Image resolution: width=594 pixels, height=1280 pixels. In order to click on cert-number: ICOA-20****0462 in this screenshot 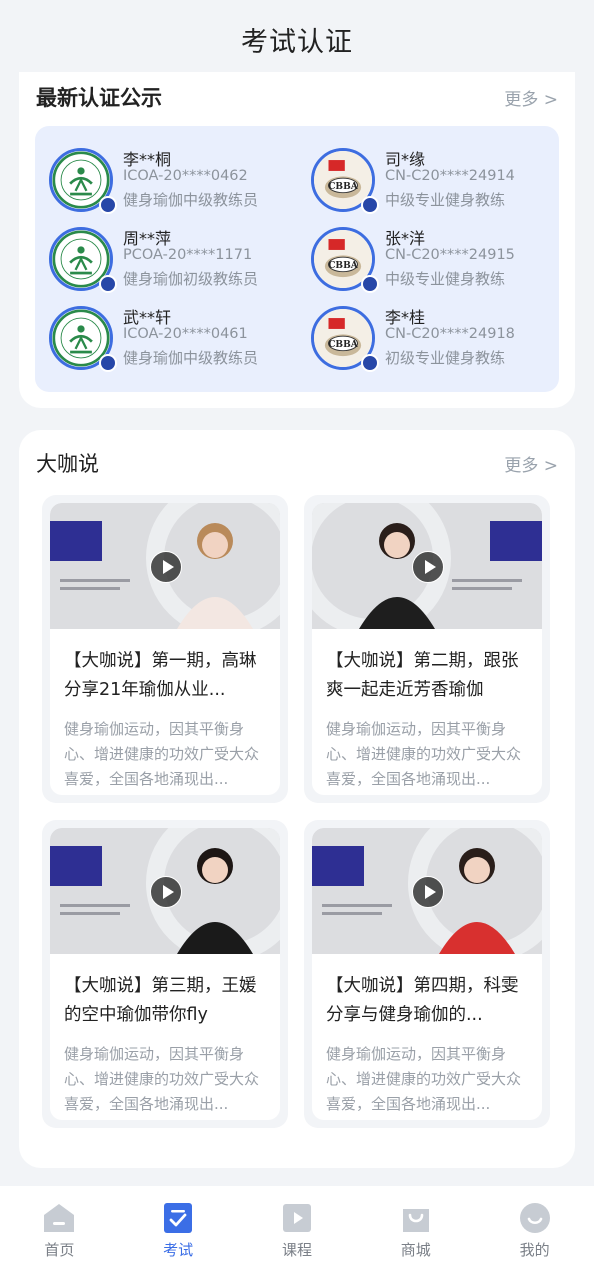, I will do `click(185, 176)`.